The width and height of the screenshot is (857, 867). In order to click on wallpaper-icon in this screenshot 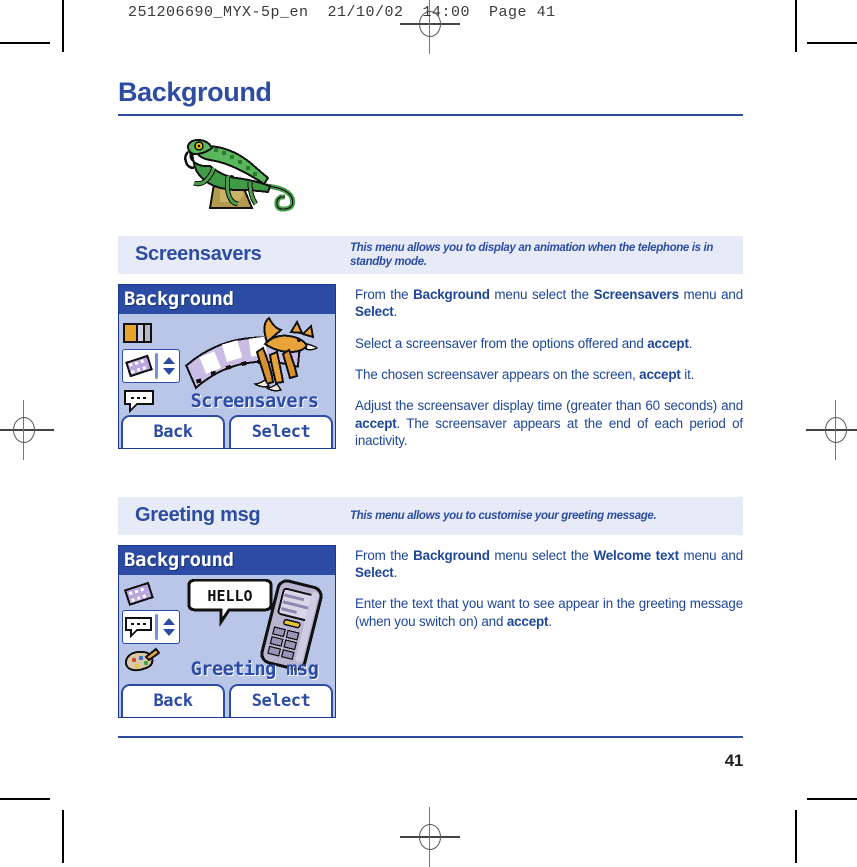, I will do `click(151, 333)`.